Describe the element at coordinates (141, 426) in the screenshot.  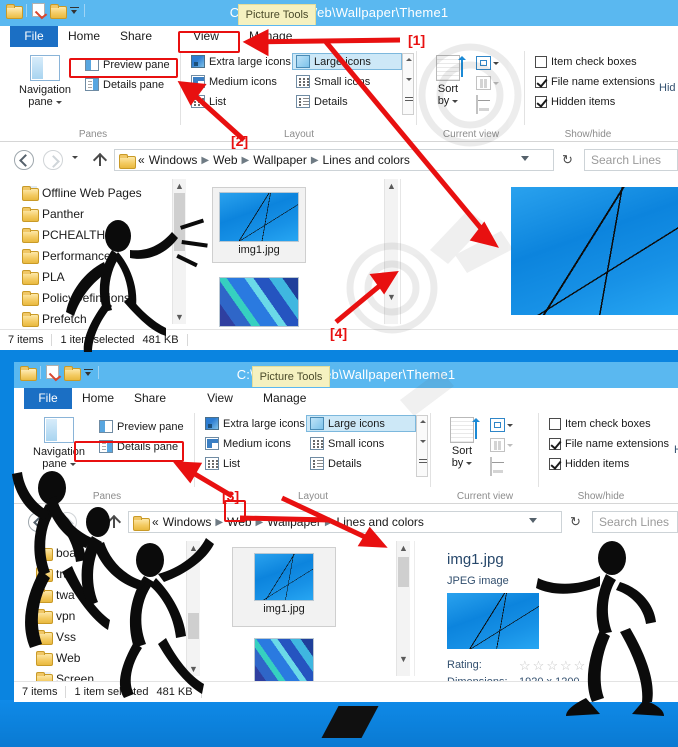
I see `preview-pane-button-bottom: Preview pane` at that location.